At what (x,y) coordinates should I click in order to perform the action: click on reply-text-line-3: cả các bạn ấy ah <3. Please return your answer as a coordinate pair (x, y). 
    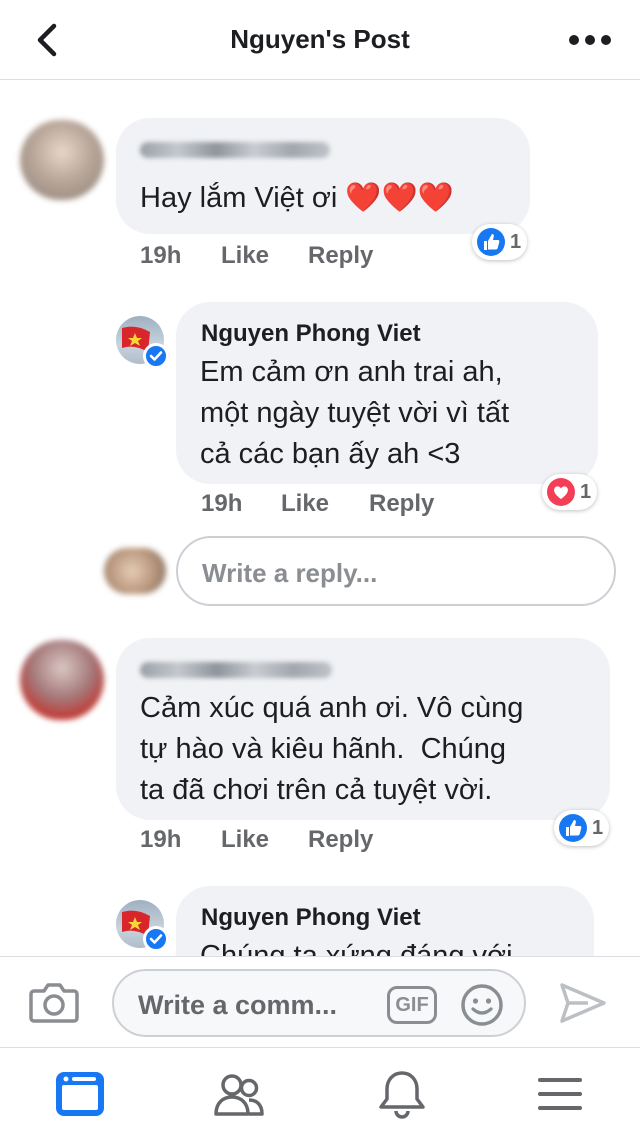
    Looking at the image, I should click on (330, 454).